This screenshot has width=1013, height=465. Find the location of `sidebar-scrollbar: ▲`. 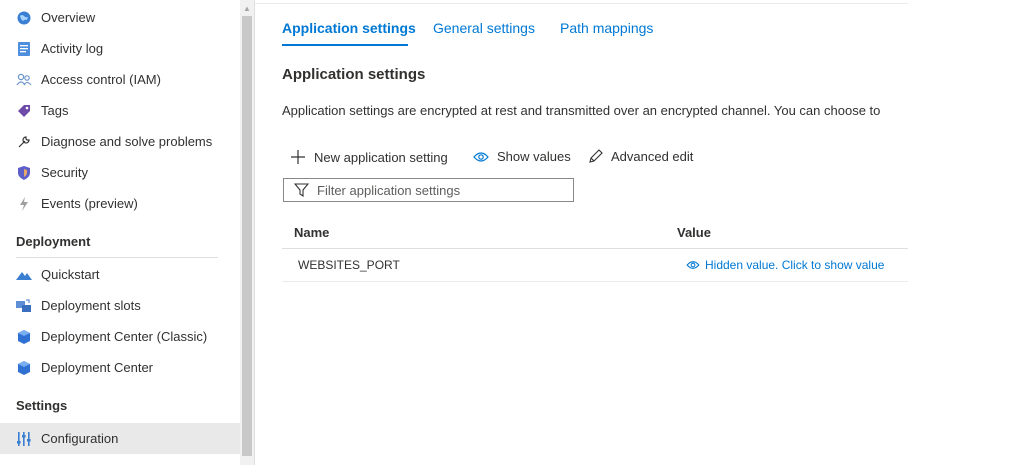

sidebar-scrollbar: ▲ is located at coordinates (247, 232).